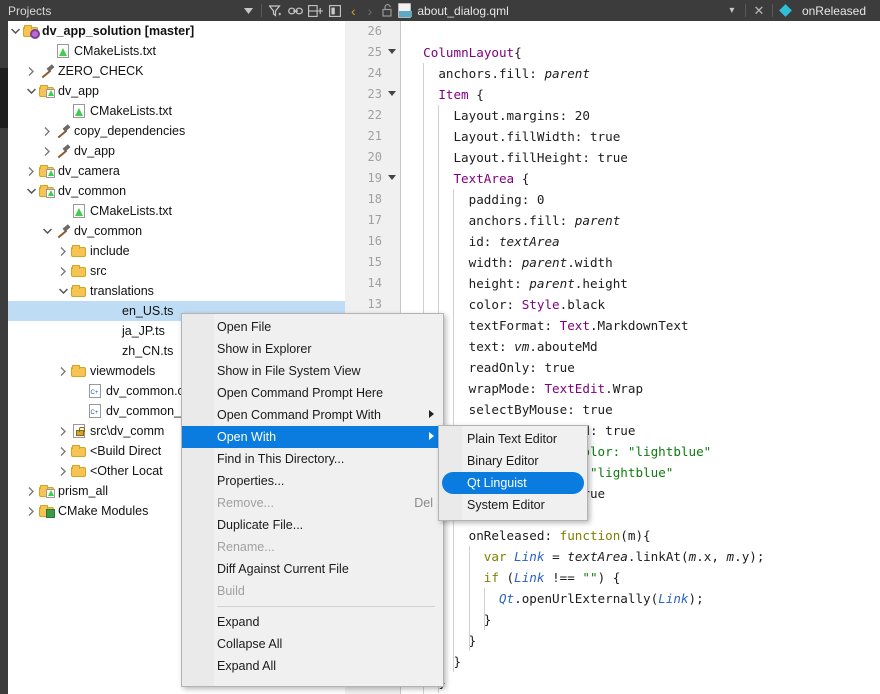 The image size is (880, 694). I want to click on line-number: 23, so click(374, 94).